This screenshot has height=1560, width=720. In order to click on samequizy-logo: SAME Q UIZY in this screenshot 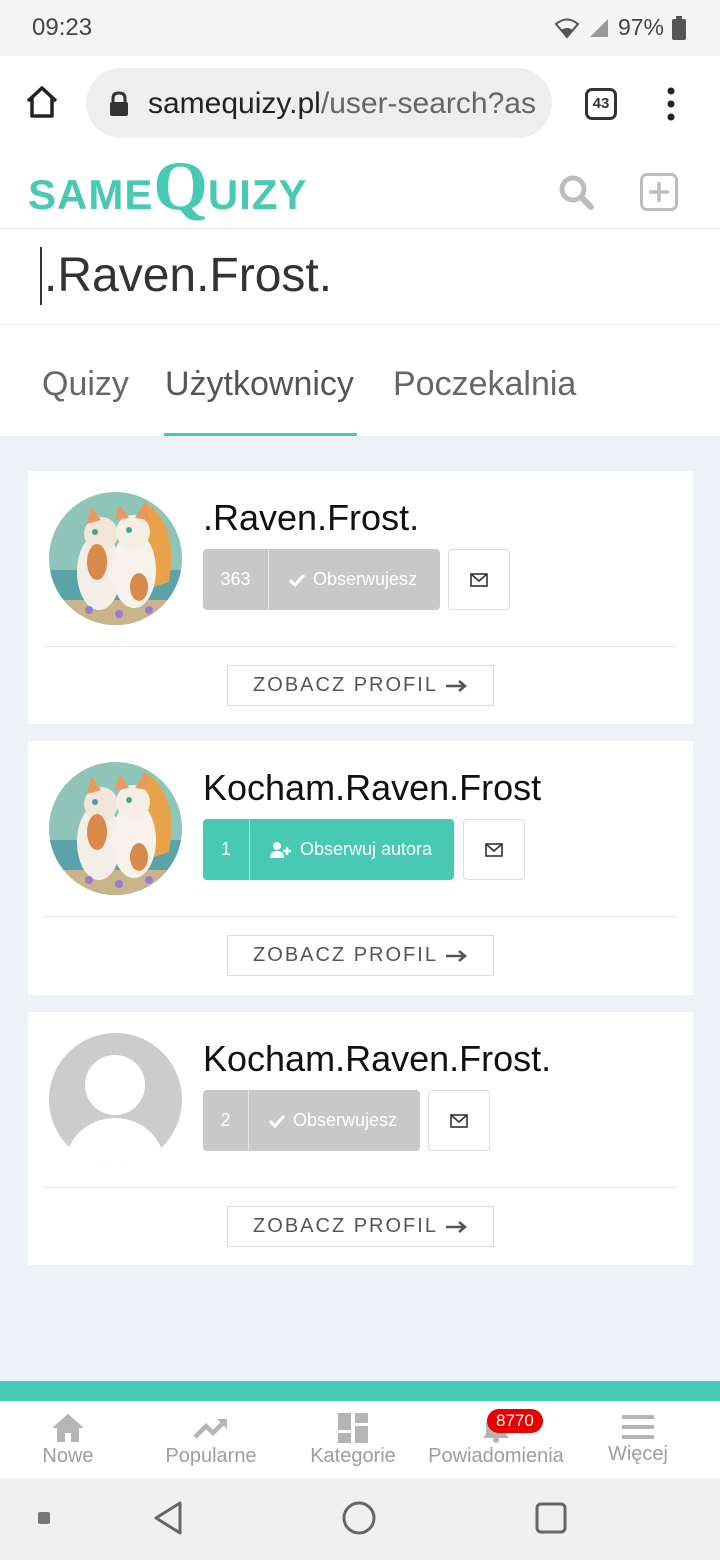, I will do `click(167, 187)`.